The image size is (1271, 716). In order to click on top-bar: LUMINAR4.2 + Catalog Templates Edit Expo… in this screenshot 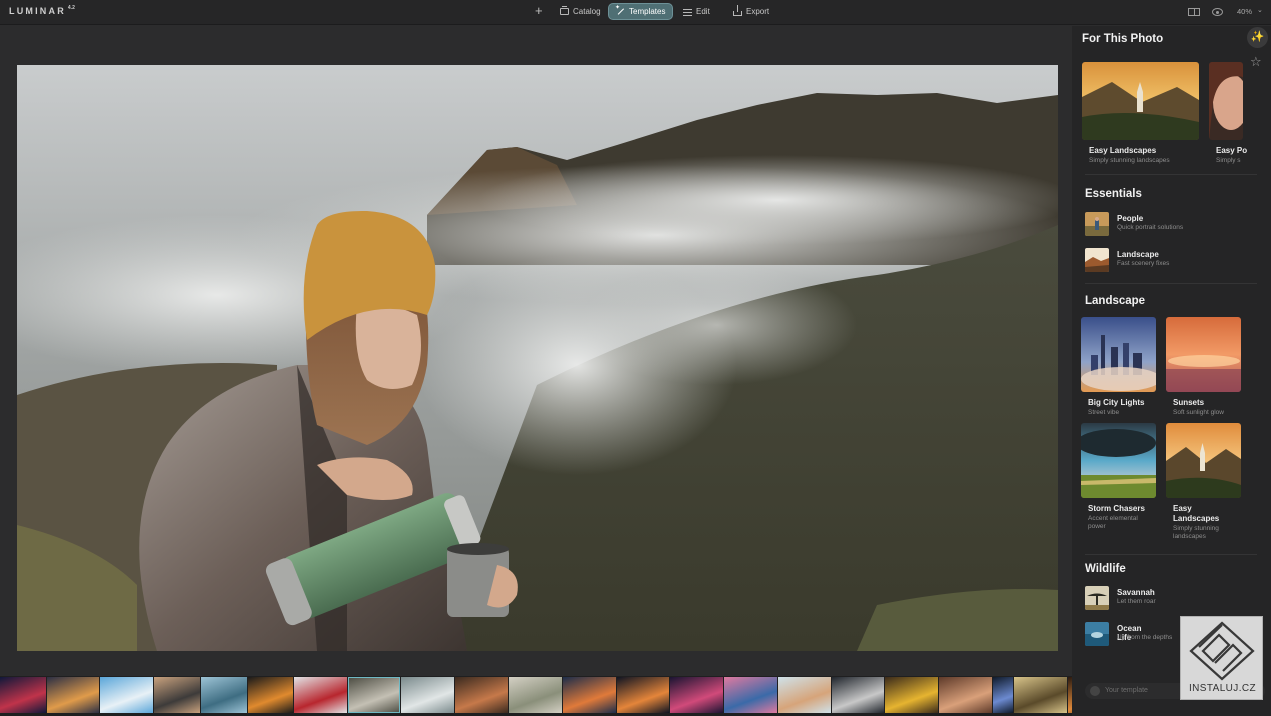, I will do `click(635, 12)`.